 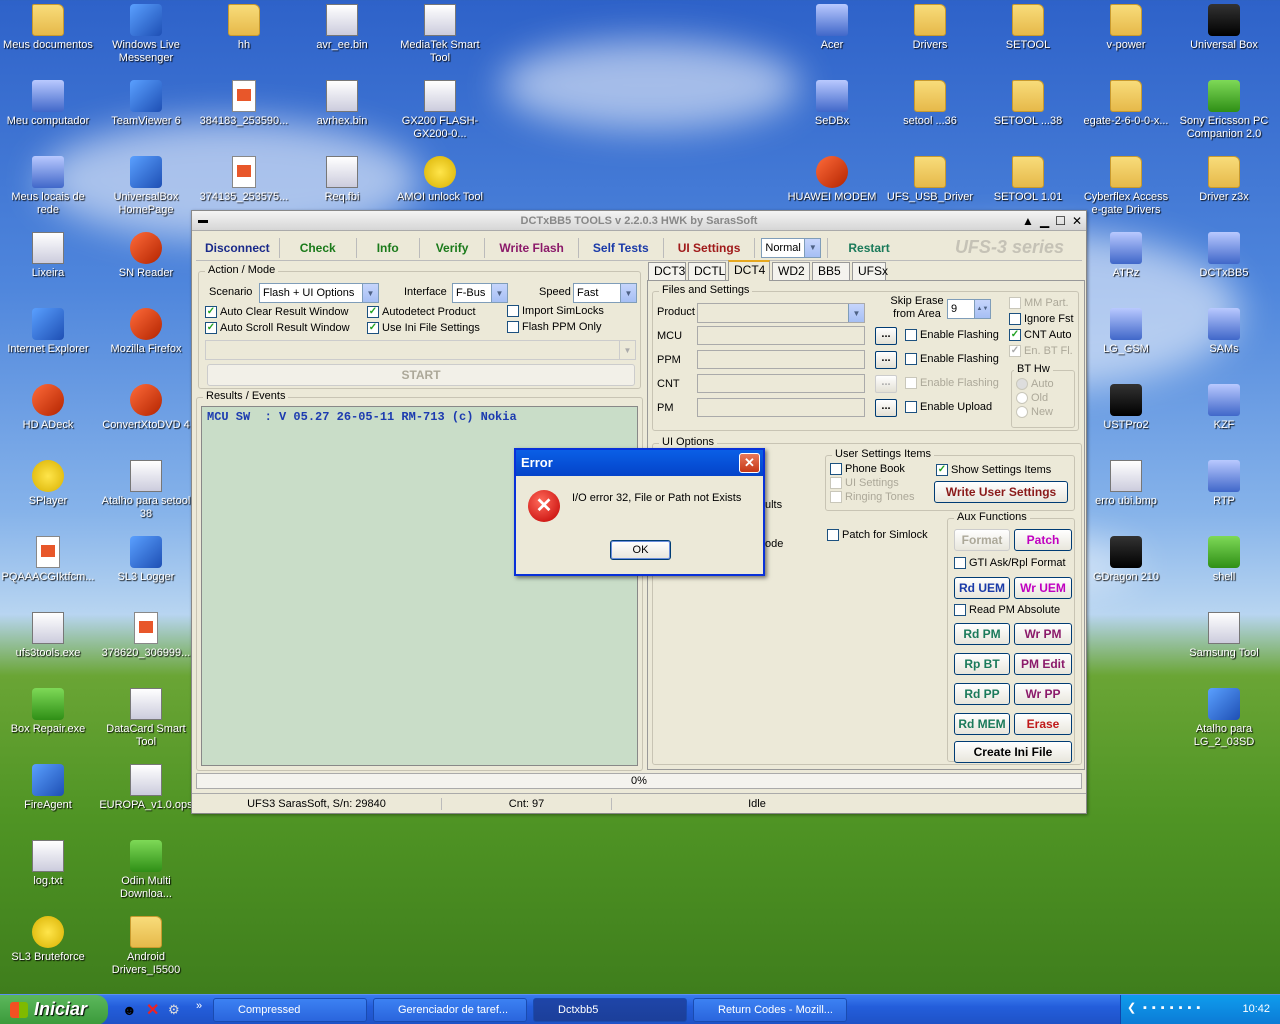 I want to click on restart-button: Restart, so click(x=868, y=247).